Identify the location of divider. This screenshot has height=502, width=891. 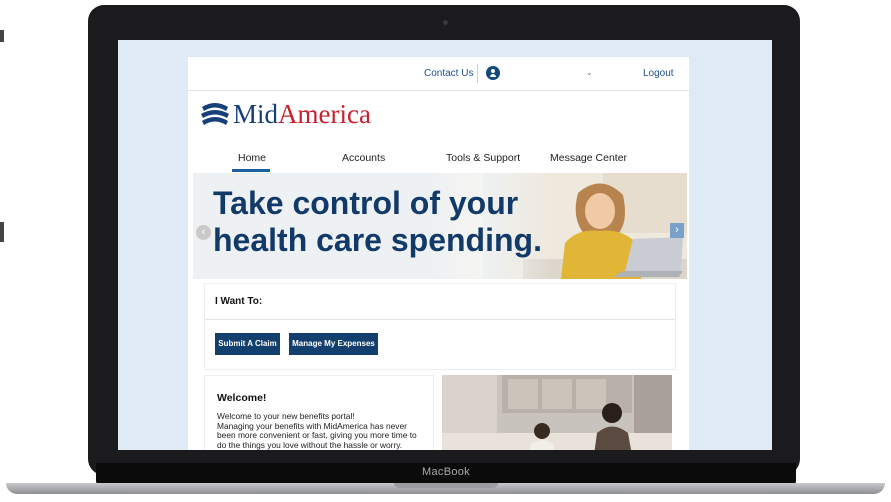
(477, 73).